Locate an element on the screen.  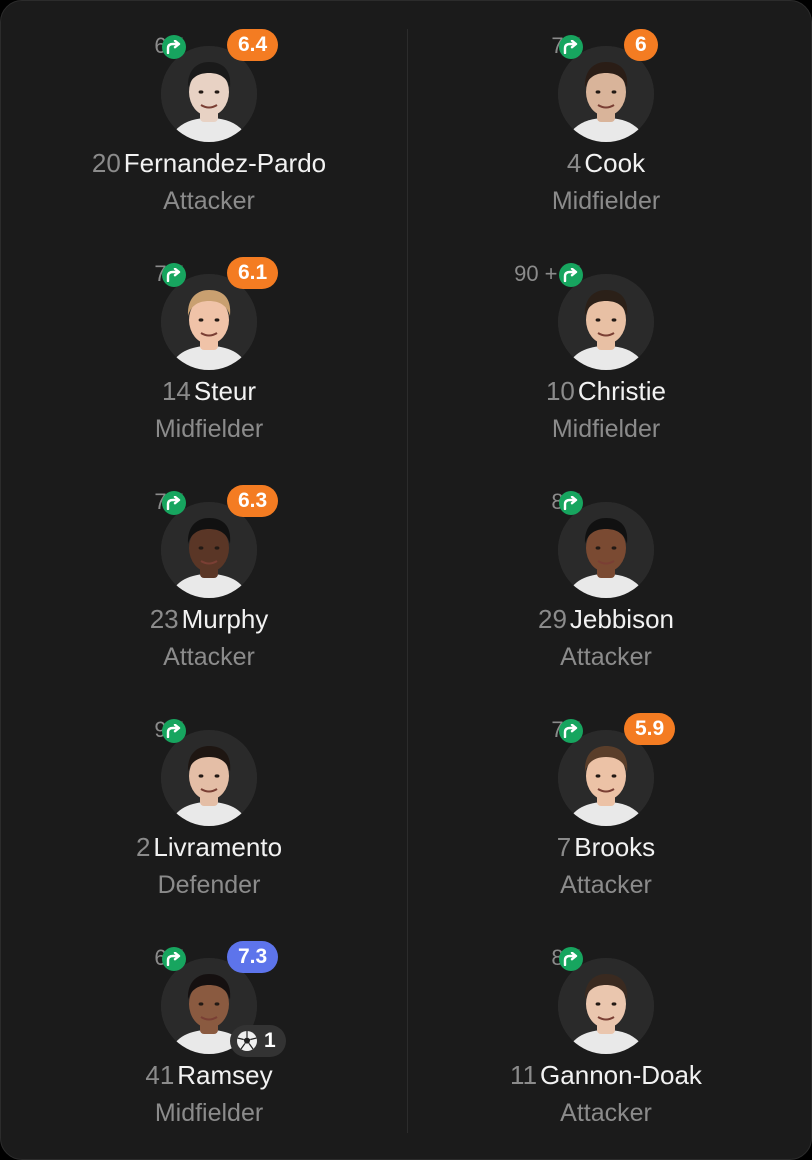
rating-badge: 6 is located at coordinates (641, 45).